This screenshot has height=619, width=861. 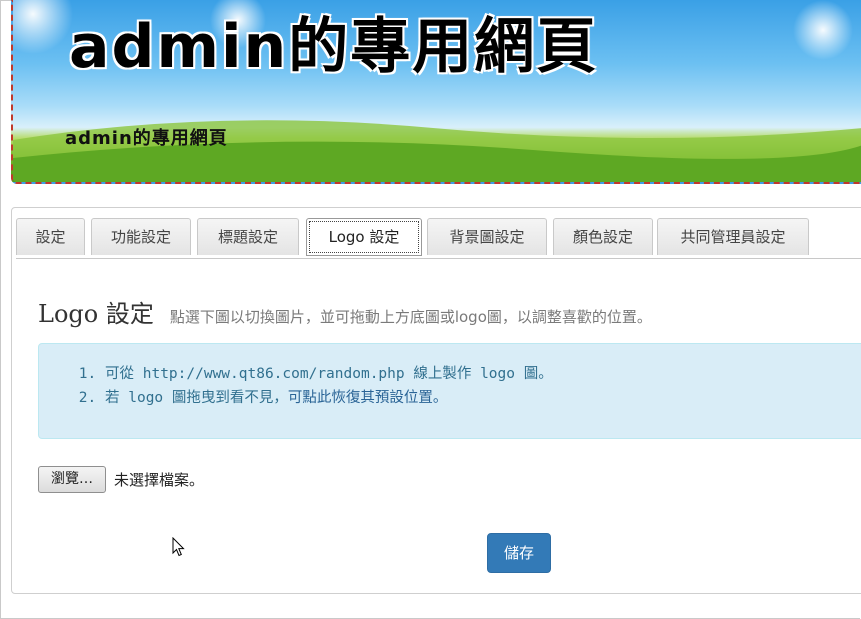 I want to click on info-item-2-text: 若 logo 圖拖曳到看不見，, so click(x=196, y=398).